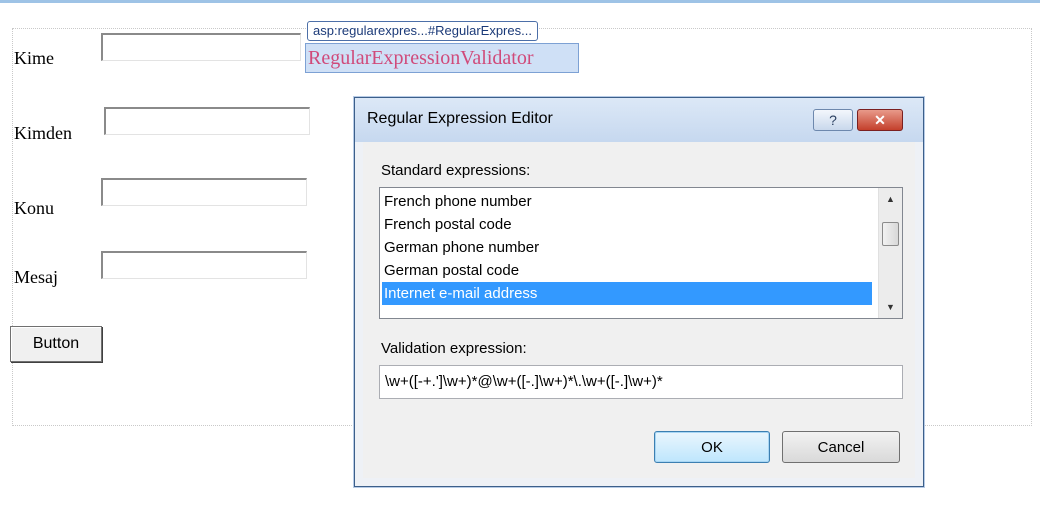 The height and width of the screenshot is (521, 1040). What do you see at coordinates (712, 447) in the screenshot?
I see `ok-button: OK` at bounding box center [712, 447].